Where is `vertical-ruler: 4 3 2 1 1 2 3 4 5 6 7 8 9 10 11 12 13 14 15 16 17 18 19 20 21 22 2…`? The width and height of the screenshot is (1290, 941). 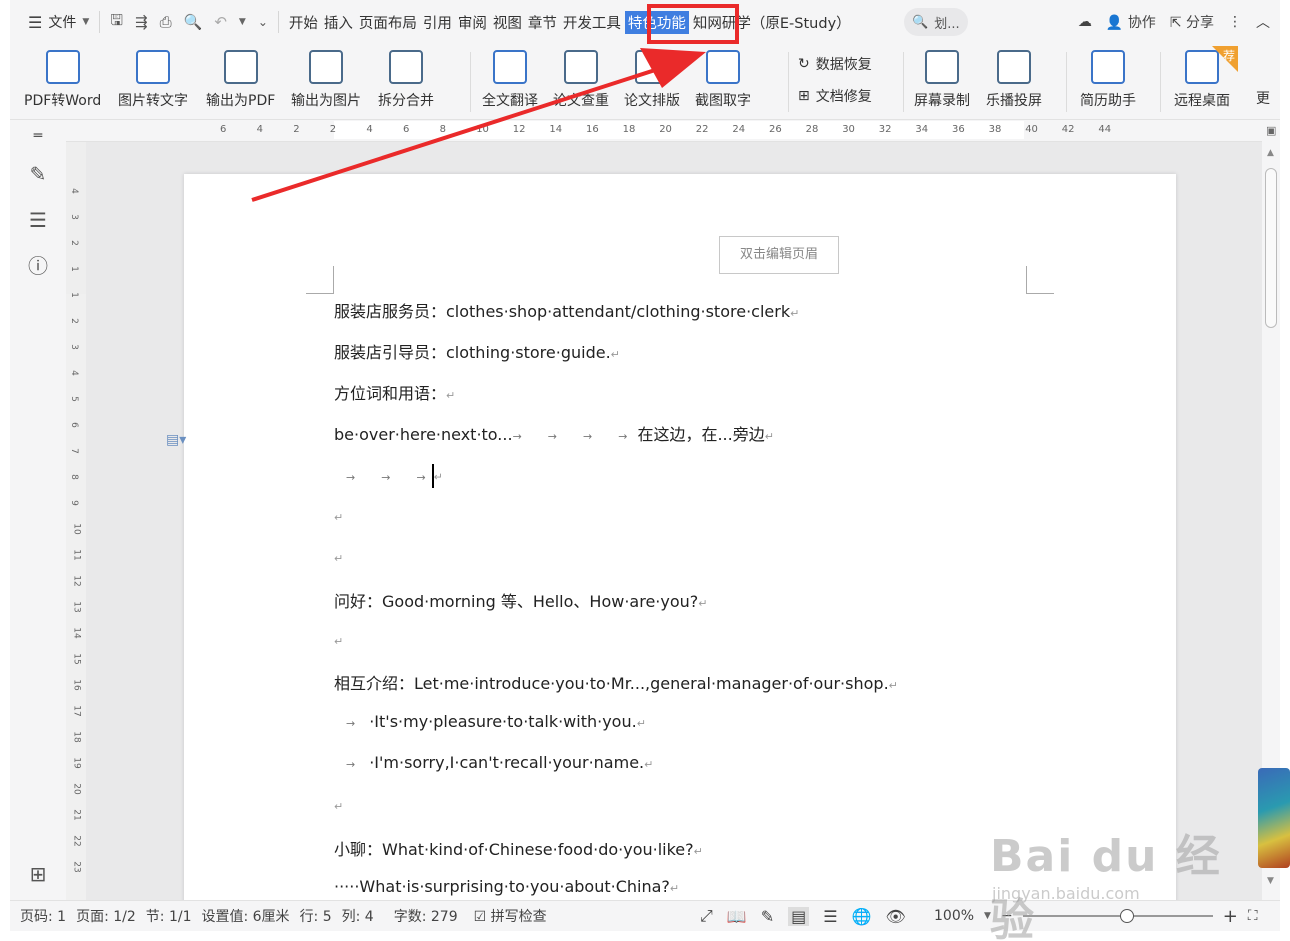 vertical-ruler: 4 3 2 1 1 2 3 4 5 6 7 8 9 10 11 12 13 14 15 16 17 18 19 20 21 22 2… is located at coordinates (76, 521).